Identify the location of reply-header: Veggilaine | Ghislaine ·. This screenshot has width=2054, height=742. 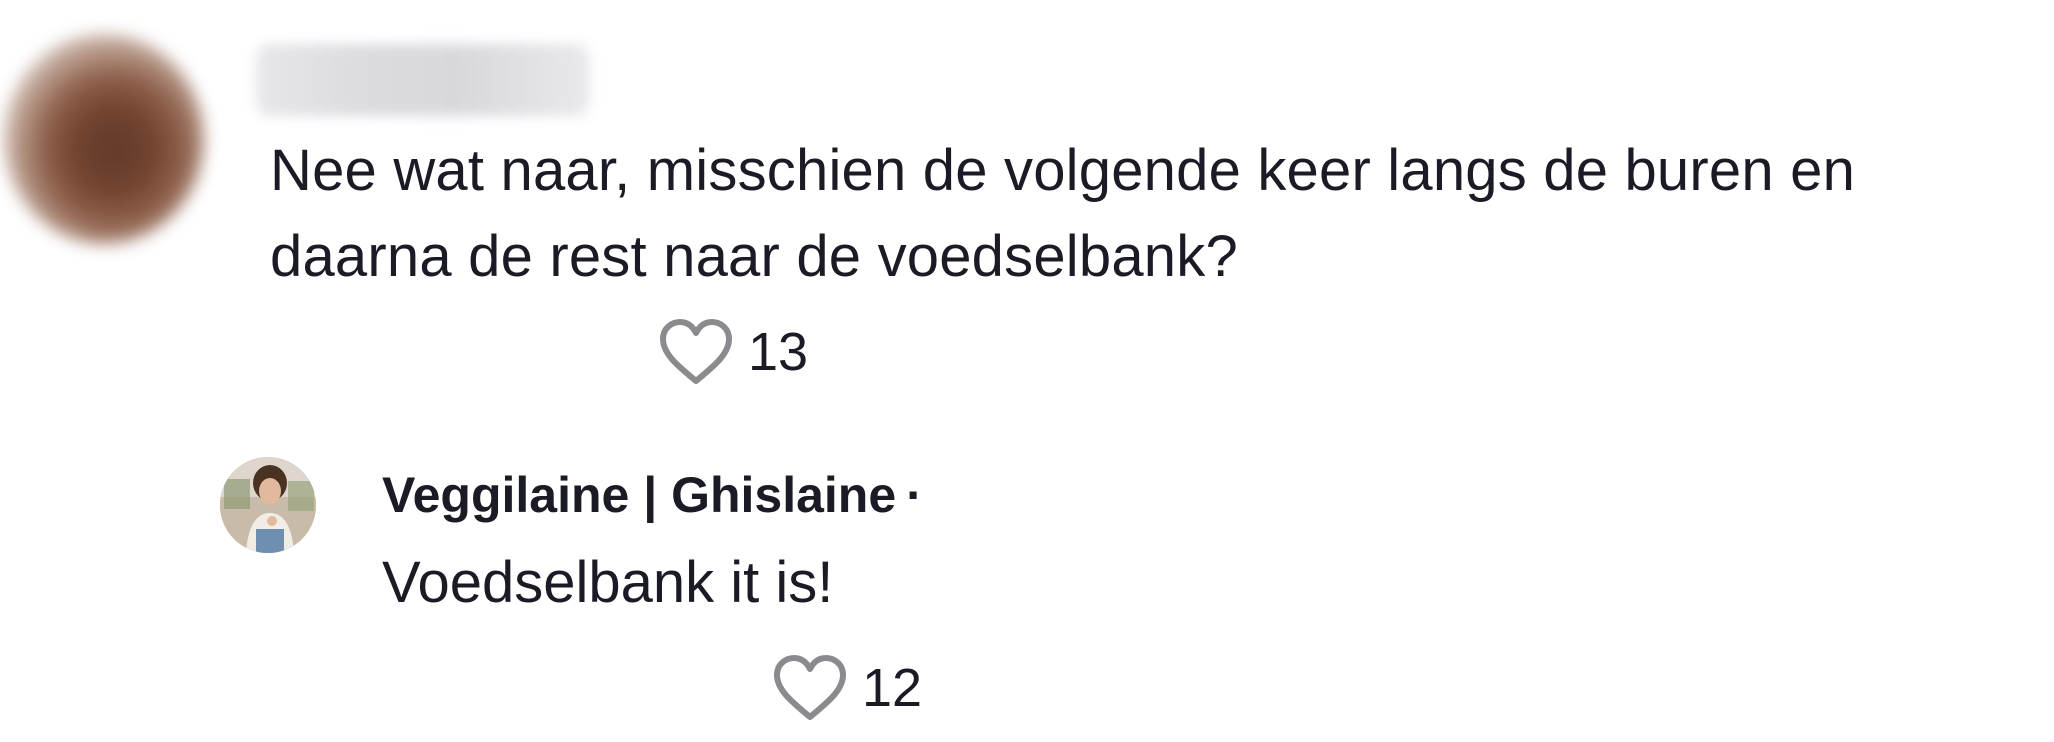
(652, 495).